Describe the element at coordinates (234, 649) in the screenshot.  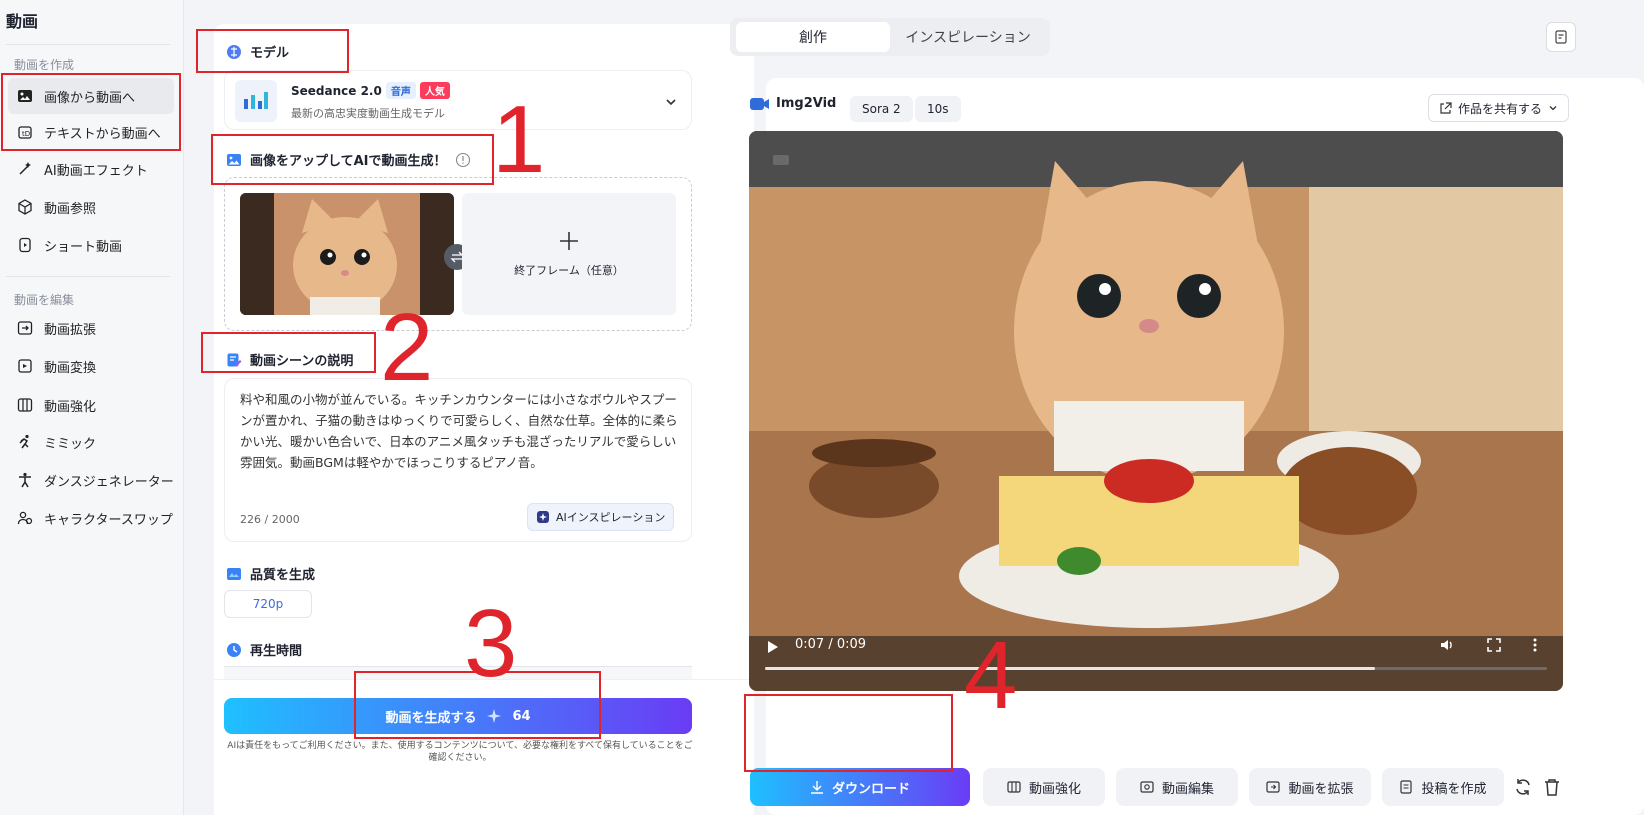
I see `clock-icon` at that location.